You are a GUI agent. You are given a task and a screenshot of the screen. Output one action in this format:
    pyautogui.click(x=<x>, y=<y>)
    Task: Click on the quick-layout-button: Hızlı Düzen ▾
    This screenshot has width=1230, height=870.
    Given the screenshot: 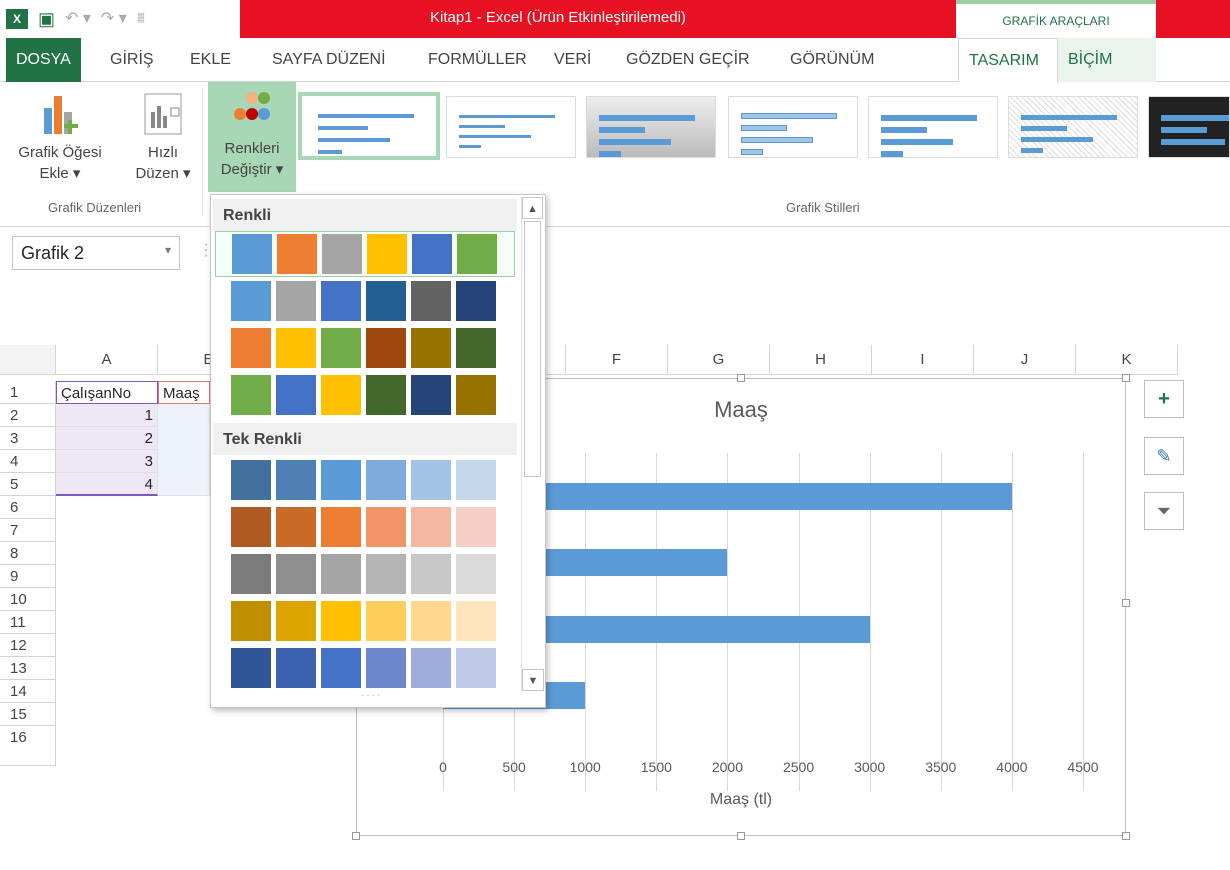 What is the action you would take?
    pyautogui.click(x=163, y=138)
    